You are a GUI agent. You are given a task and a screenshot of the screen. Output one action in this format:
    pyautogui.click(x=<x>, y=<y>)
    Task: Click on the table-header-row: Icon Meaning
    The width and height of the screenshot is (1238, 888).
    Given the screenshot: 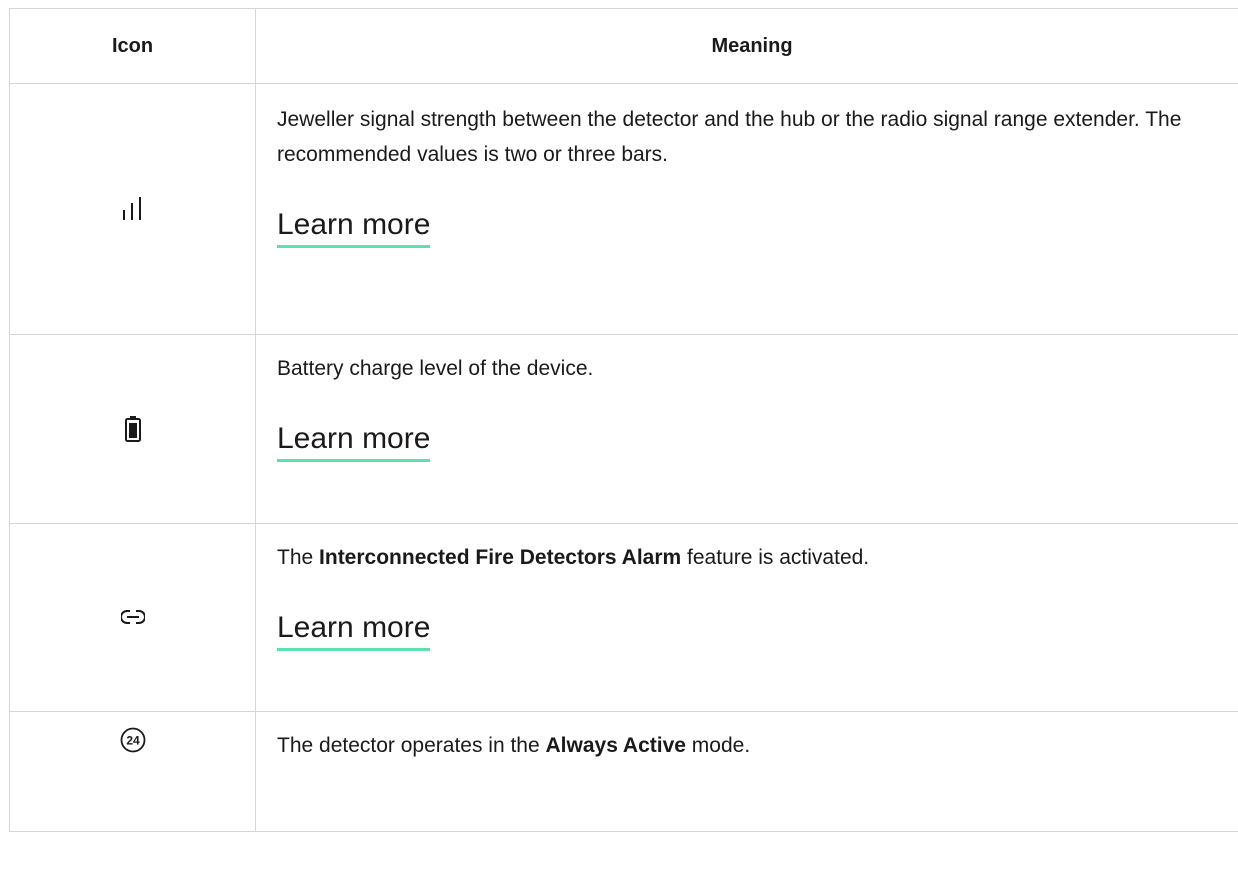 What is the action you would take?
    pyautogui.click(x=623, y=46)
    